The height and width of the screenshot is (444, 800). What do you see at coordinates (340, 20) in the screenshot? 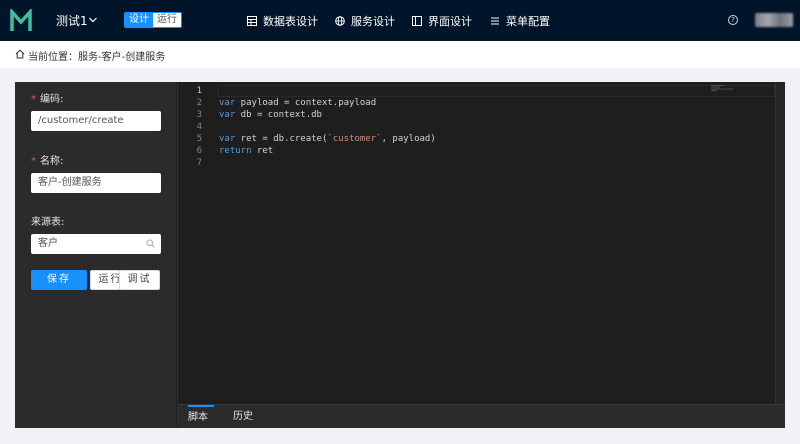
I see `globe-icon` at bounding box center [340, 20].